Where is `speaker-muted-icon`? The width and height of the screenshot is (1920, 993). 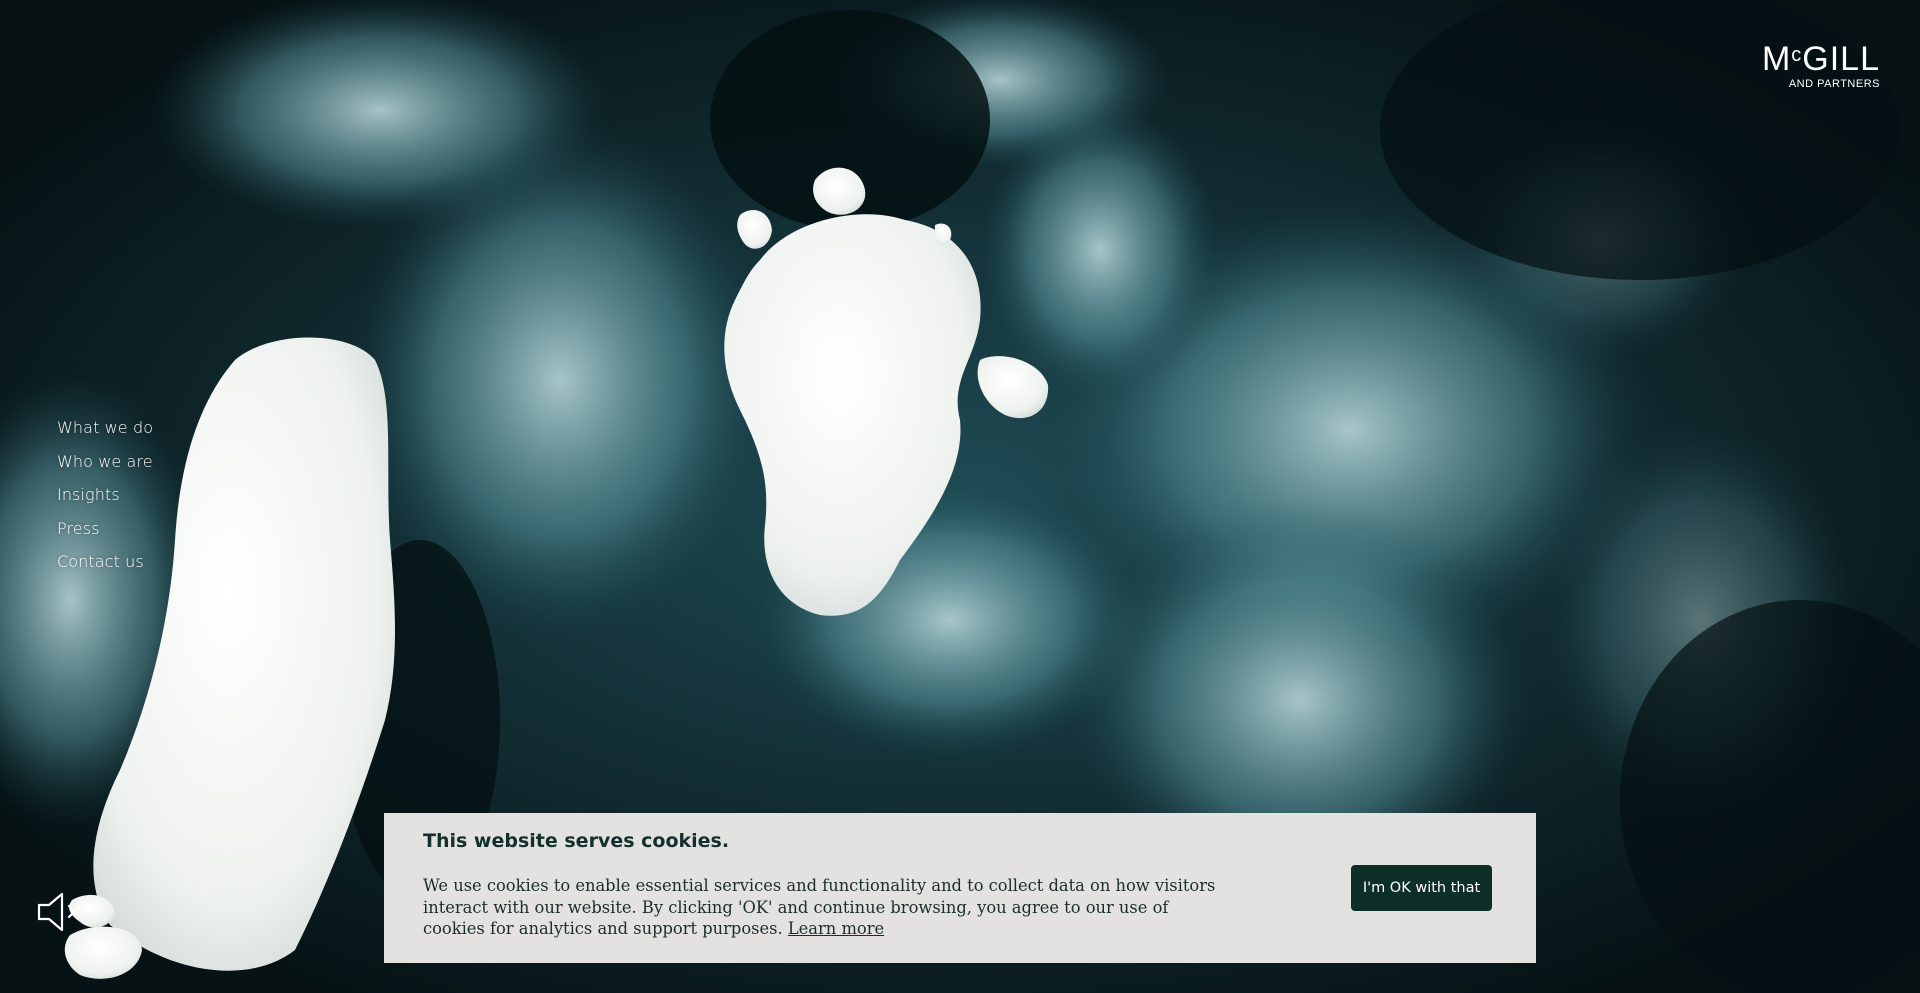 speaker-muted-icon is located at coordinates (59, 912).